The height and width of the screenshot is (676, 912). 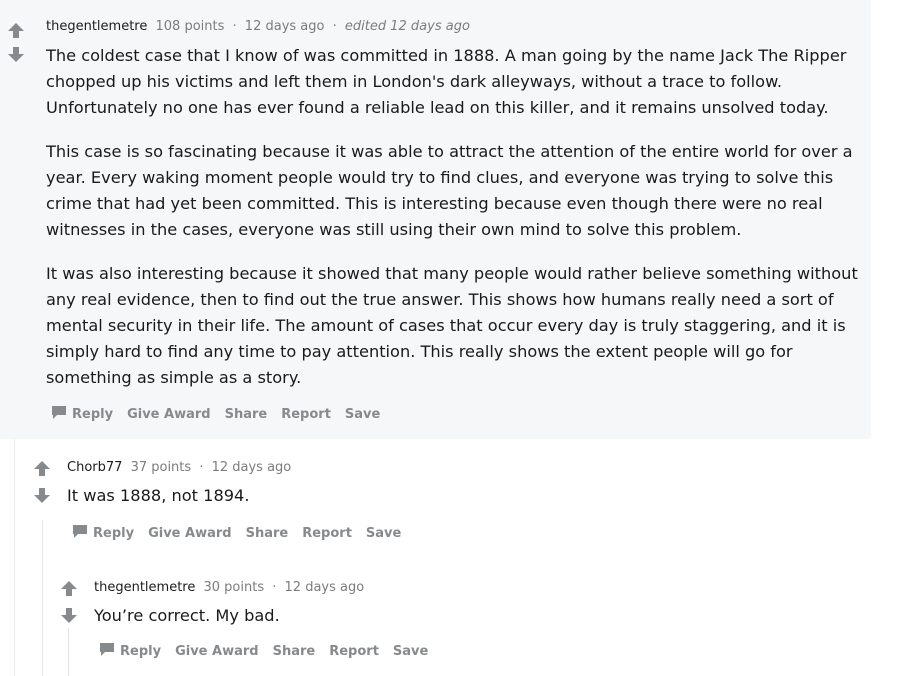 What do you see at coordinates (474, 625) in the screenshot?
I see `comment-body: You’re correct. My bad.` at bounding box center [474, 625].